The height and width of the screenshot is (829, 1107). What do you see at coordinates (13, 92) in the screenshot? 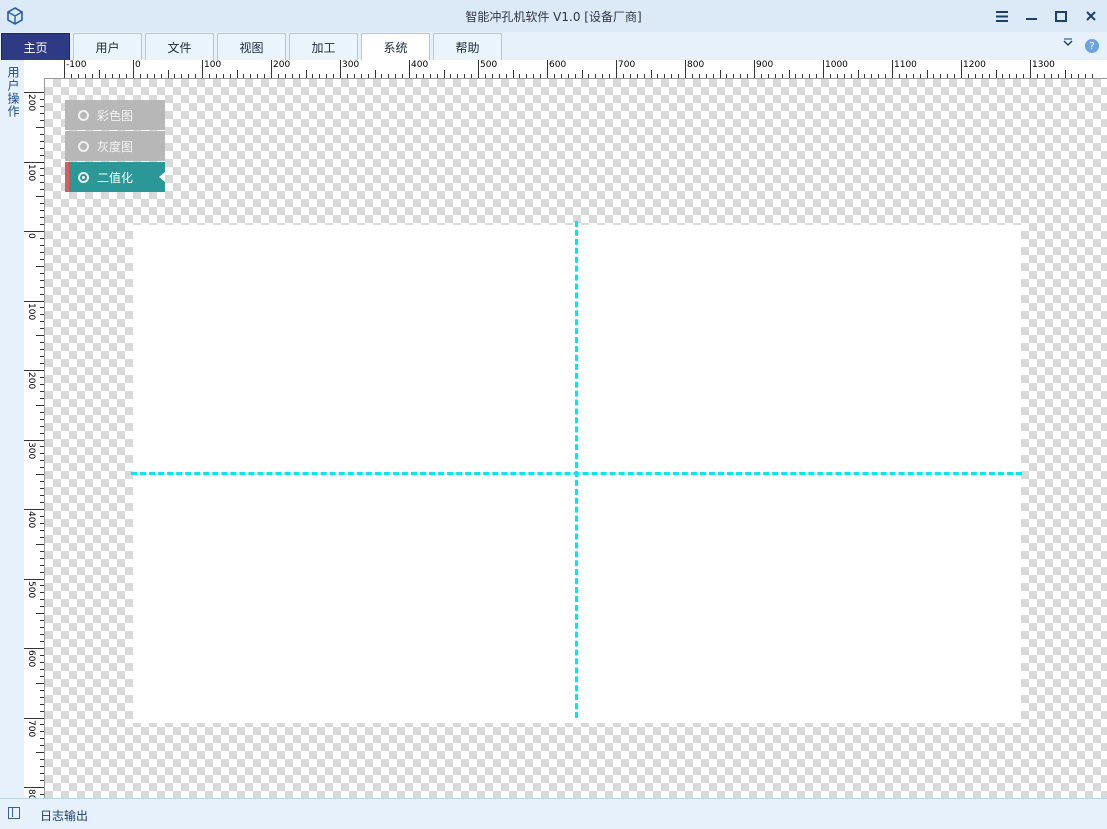
I see `side-panel-label: 用户操作` at bounding box center [13, 92].